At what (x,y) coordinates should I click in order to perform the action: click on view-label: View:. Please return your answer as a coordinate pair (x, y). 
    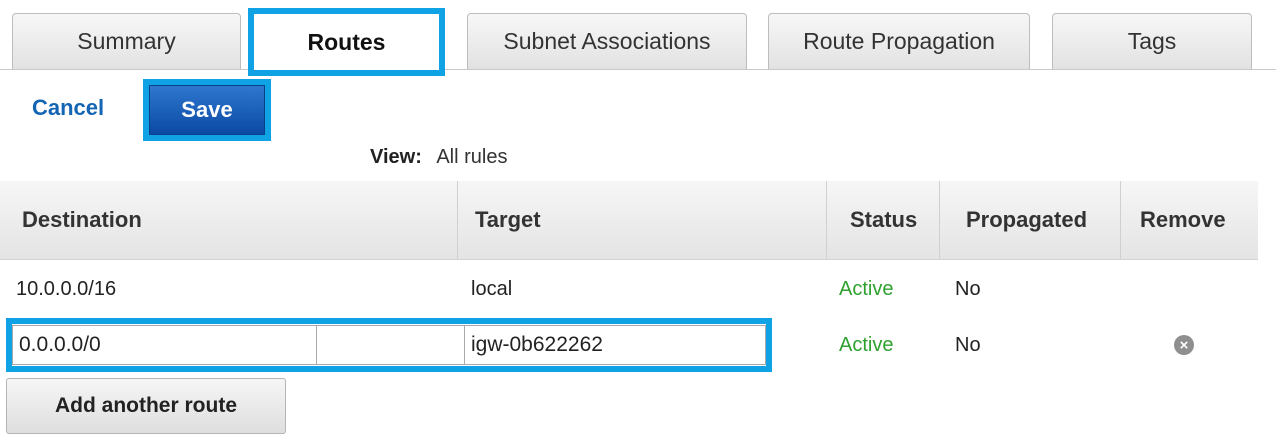
    Looking at the image, I should click on (396, 157).